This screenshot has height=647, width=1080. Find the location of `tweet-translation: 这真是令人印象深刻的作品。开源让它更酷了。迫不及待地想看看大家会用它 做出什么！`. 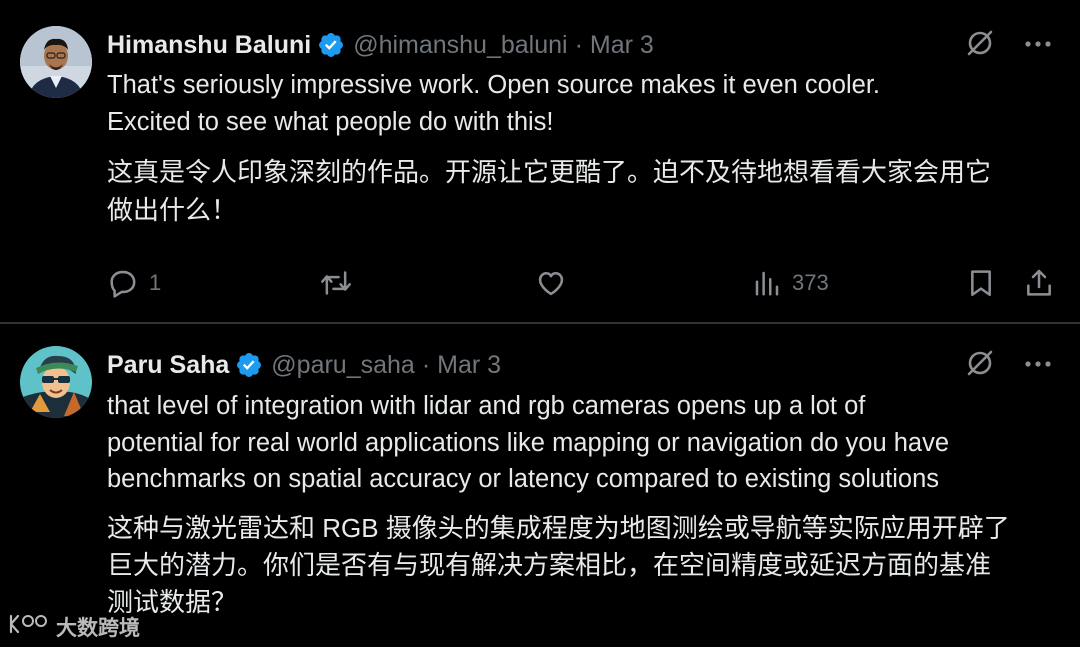

tweet-translation: 这真是令人印象深刻的作品。开源让它更酷了。迫不及待地想看看大家会用它 做出什么！ is located at coordinates (582, 191).